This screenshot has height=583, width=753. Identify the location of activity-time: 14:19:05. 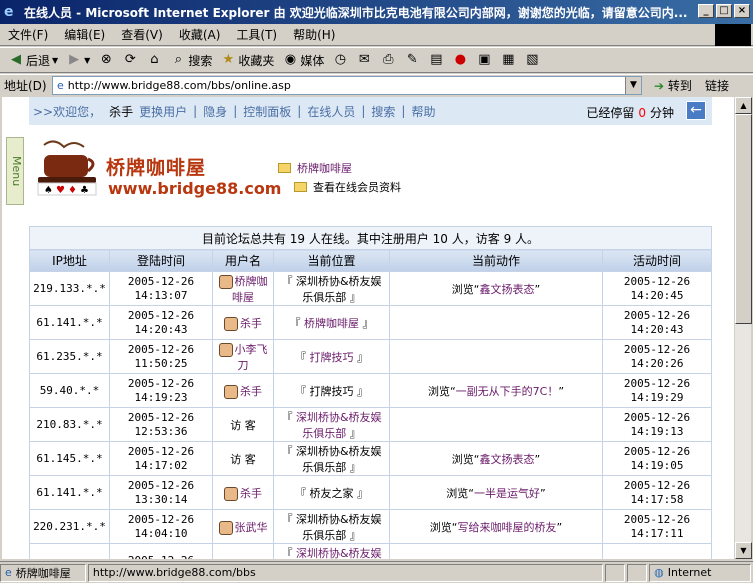
(657, 465).